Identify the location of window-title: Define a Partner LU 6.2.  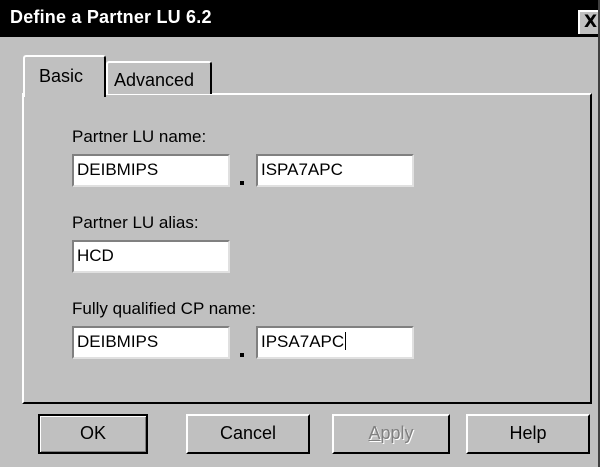
(111, 17).